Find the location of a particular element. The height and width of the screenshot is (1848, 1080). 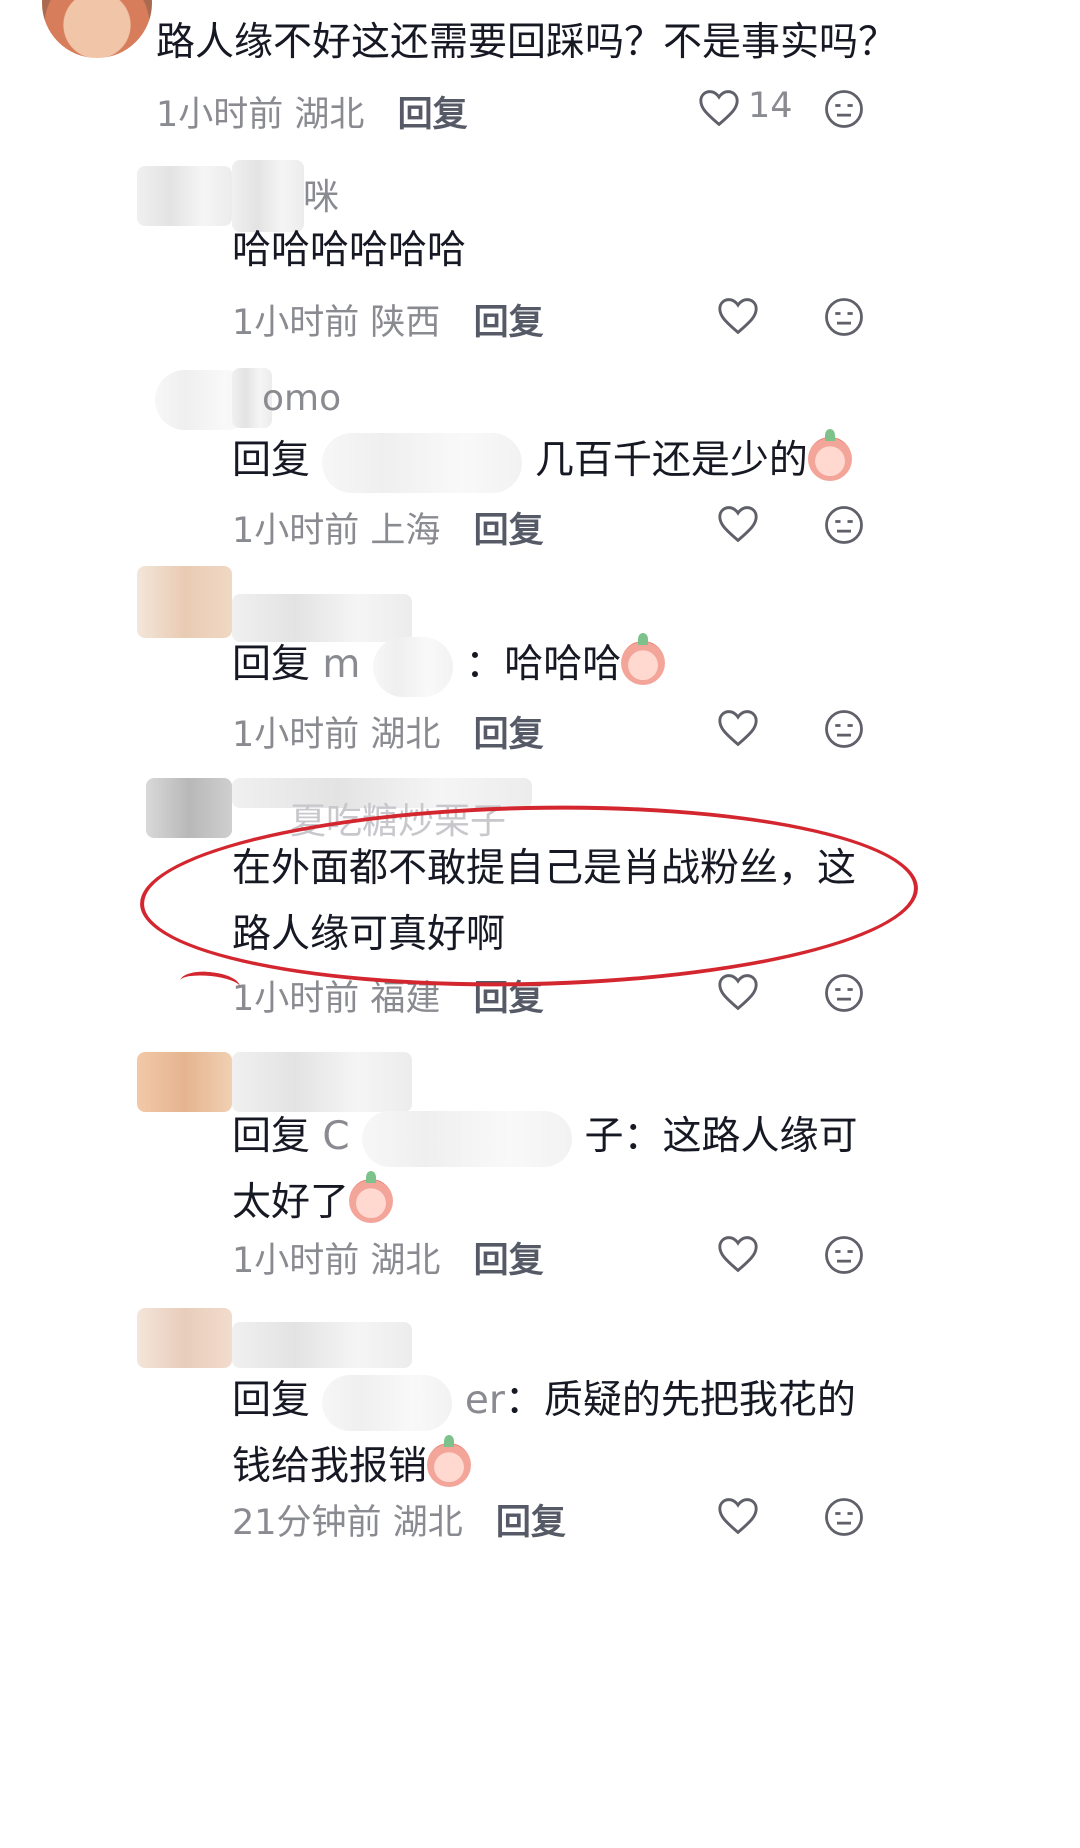

comment-time: 21分钟前 is located at coordinates (307, 1523).